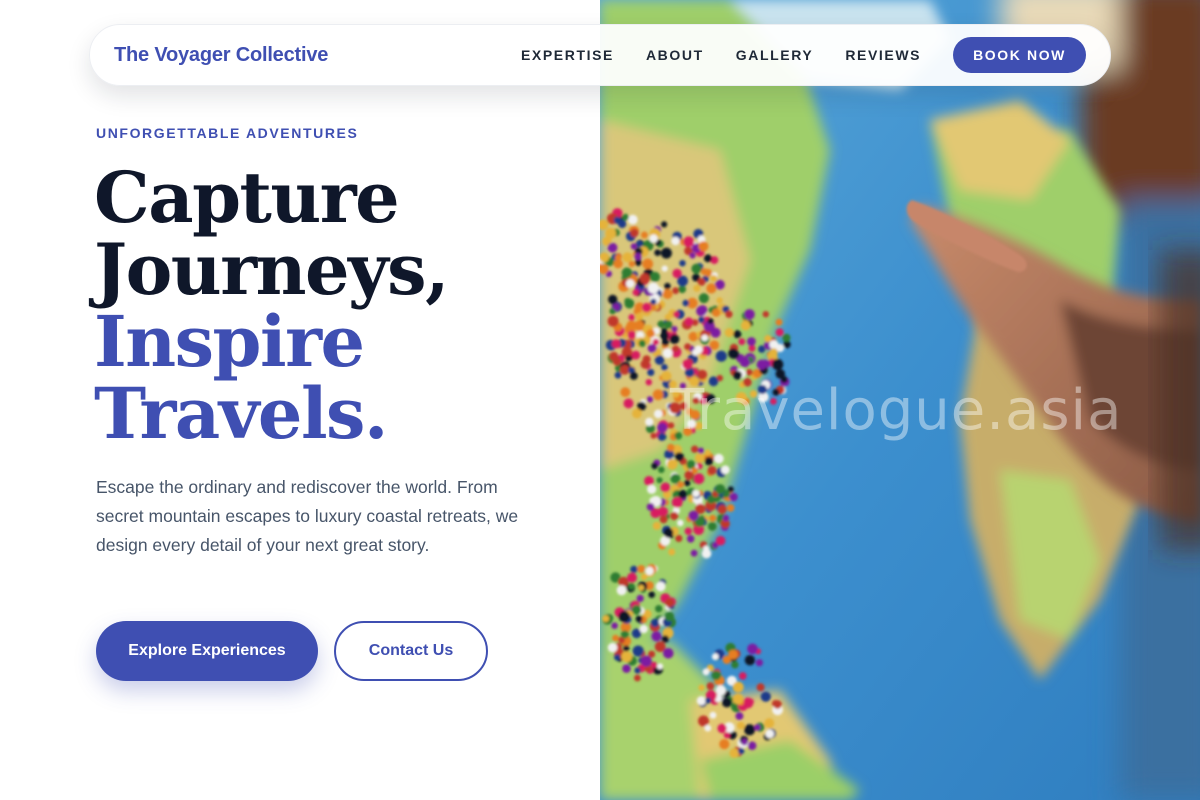 The height and width of the screenshot is (800, 1200). I want to click on headline-line-4: Travels., so click(241, 413).